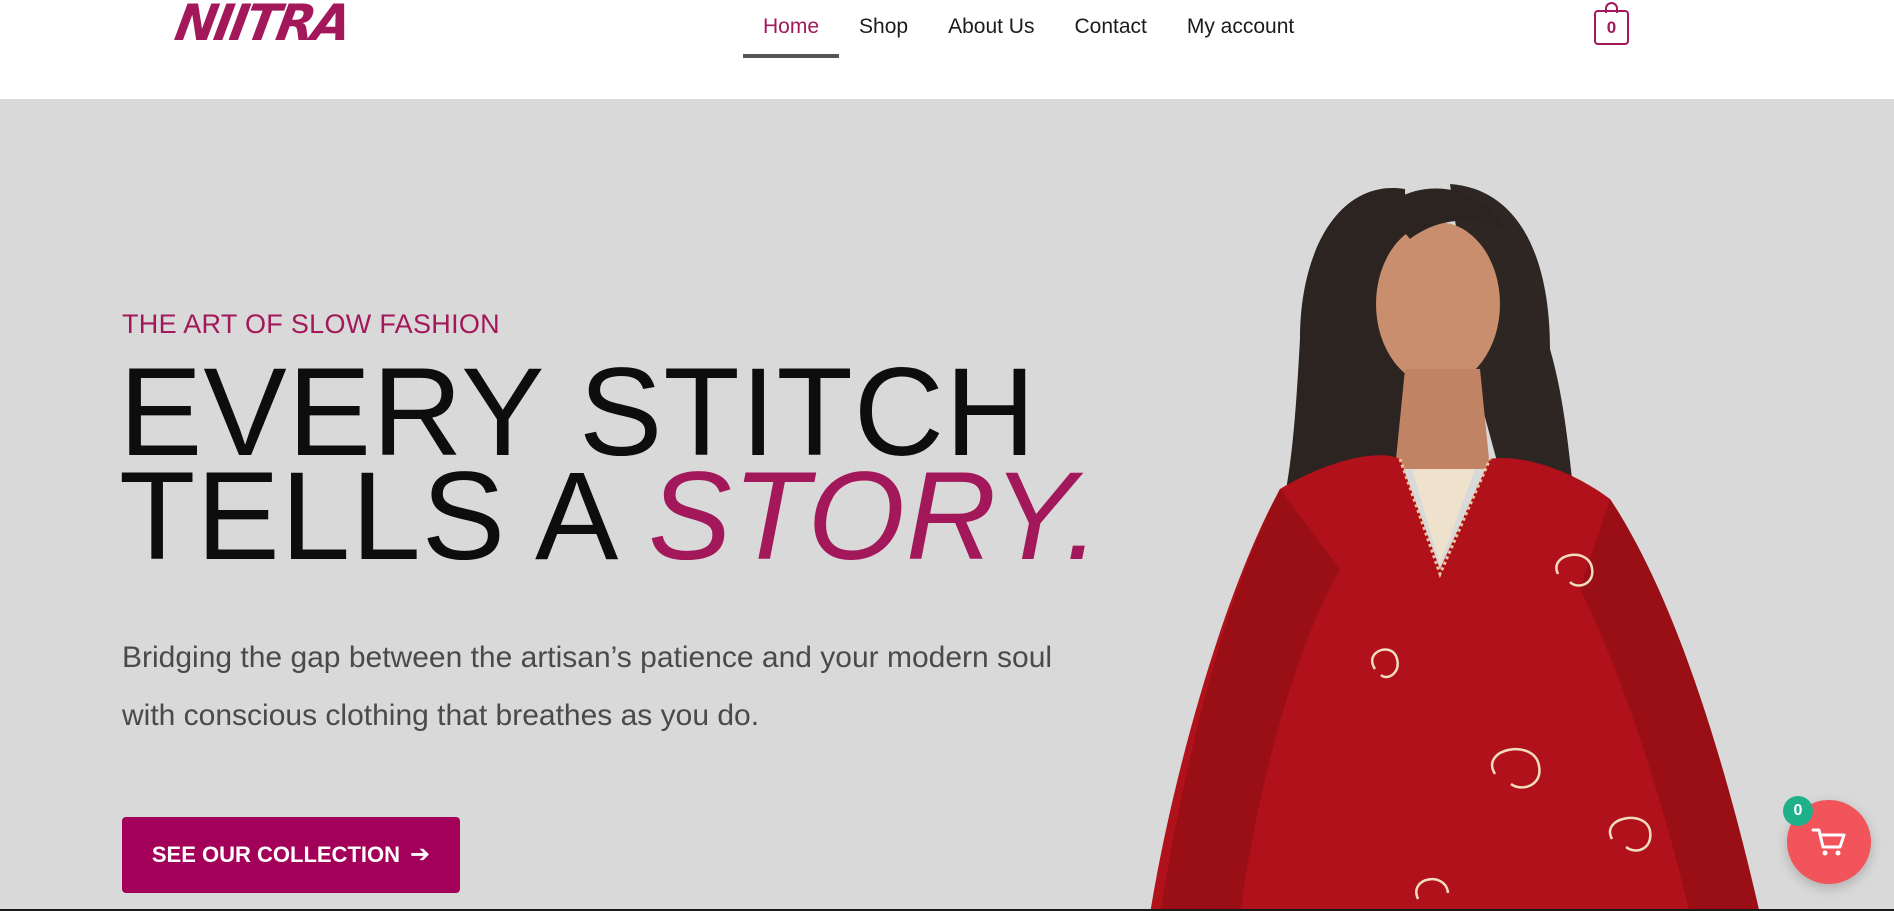  What do you see at coordinates (384, 516) in the screenshot?
I see `headline-line-2: TELLS A` at bounding box center [384, 516].